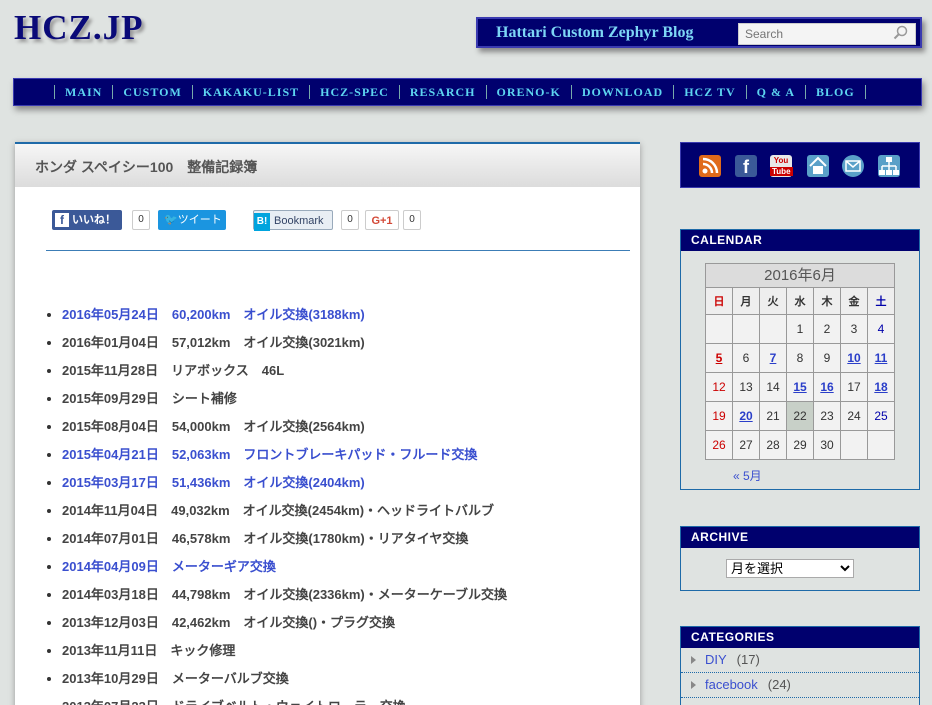 The height and width of the screenshot is (705, 932). What do you see at coordinates (775, 92) in the screenshot?
I see `nav-item: Q & A` at bounding box center [775, 92].